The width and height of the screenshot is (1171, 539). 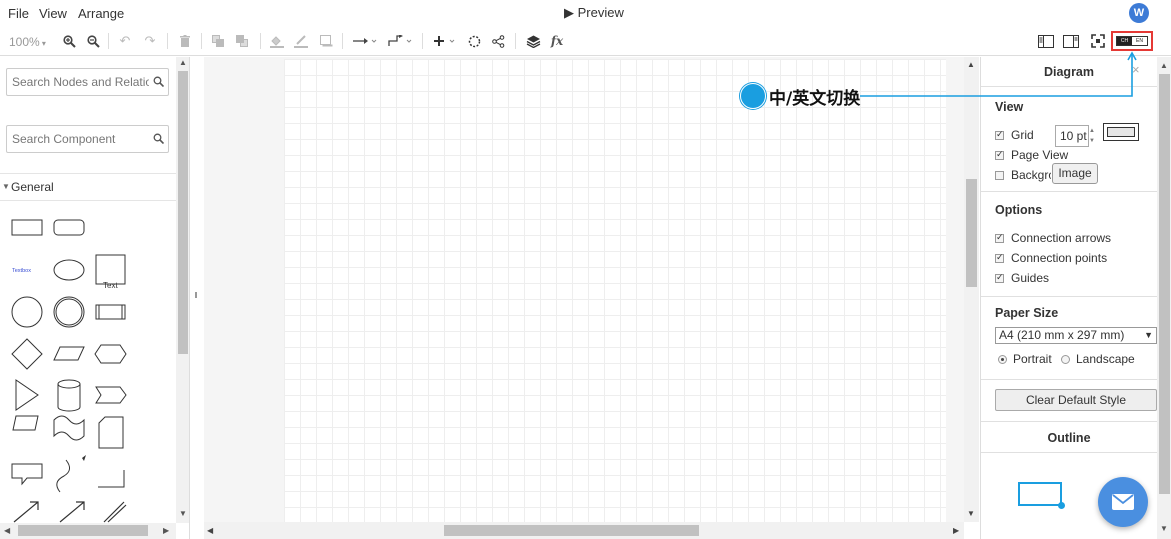 I want to click on canvas-vscroll-thumb, so click(x=971, y=233).